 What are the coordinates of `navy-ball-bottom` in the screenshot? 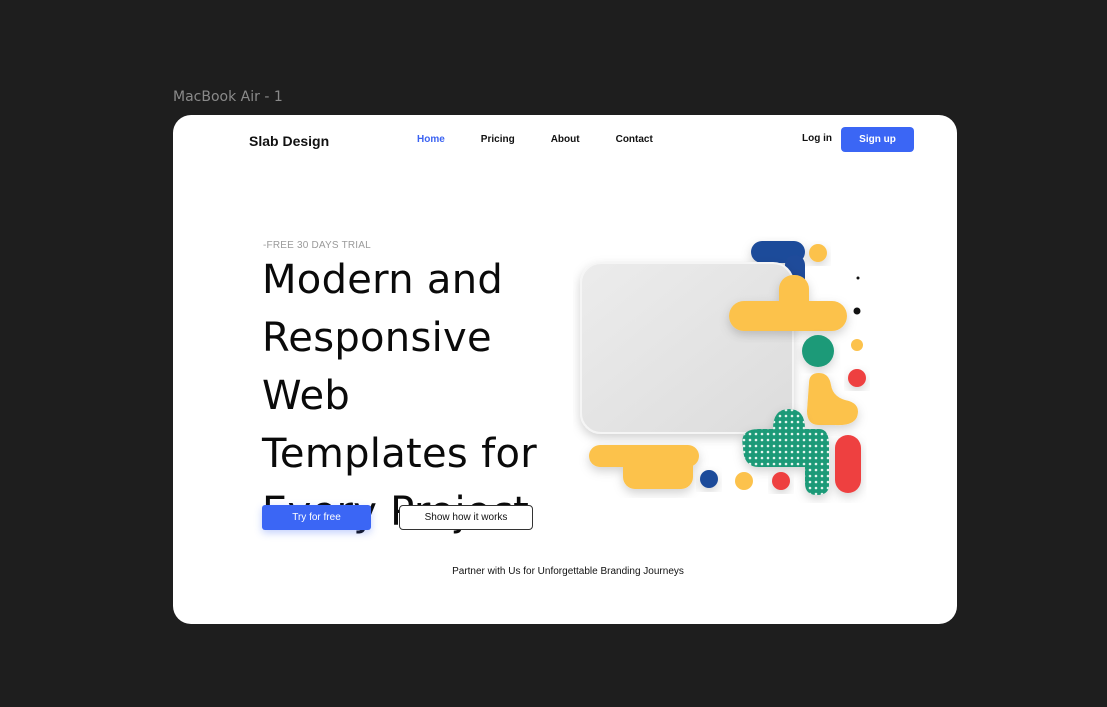 It's located at (709, 479).